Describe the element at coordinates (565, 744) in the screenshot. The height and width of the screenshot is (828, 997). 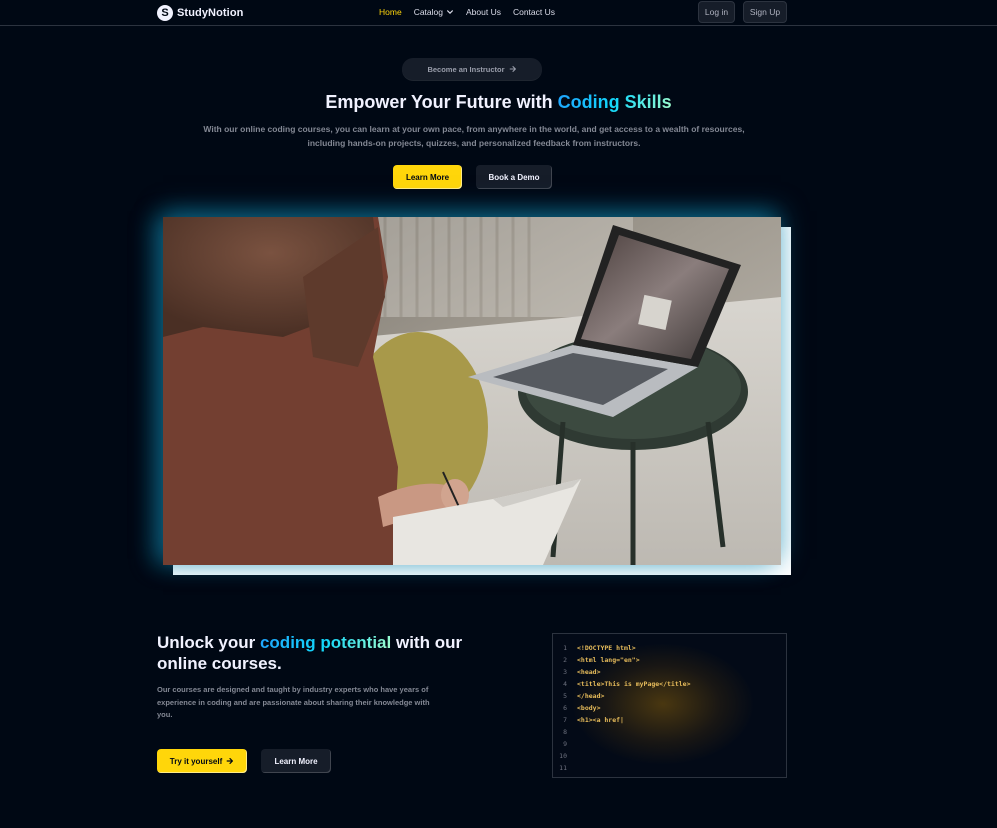
I see `line-number: 9` at that location.